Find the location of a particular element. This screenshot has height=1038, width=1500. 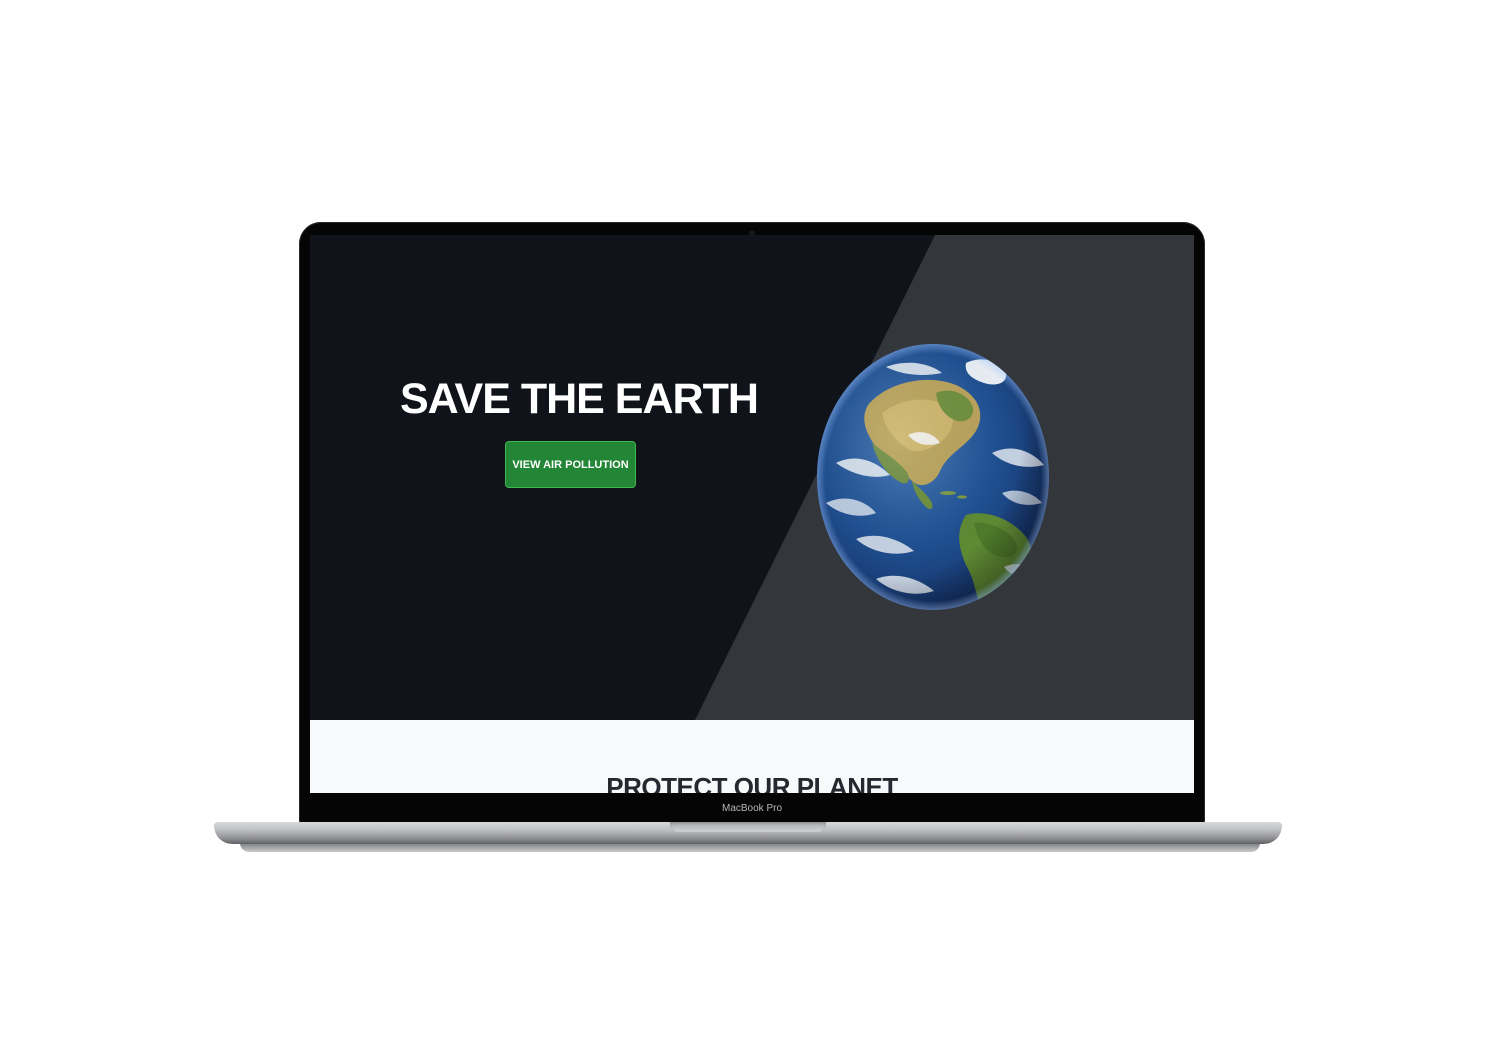

laptop-base-shadow is located at coordinates (750, 847).